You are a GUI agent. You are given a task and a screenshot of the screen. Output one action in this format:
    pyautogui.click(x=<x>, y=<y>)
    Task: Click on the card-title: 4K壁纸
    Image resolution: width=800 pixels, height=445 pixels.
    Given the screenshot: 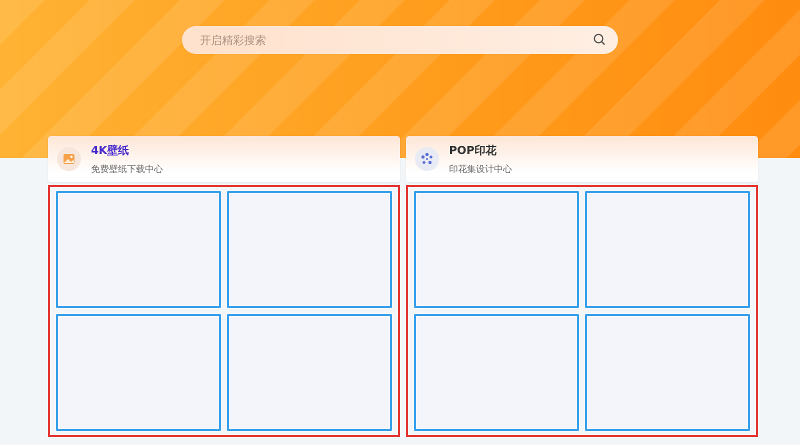 What is the action you would take?
    pyautogui.click(x=127, y=150)
    